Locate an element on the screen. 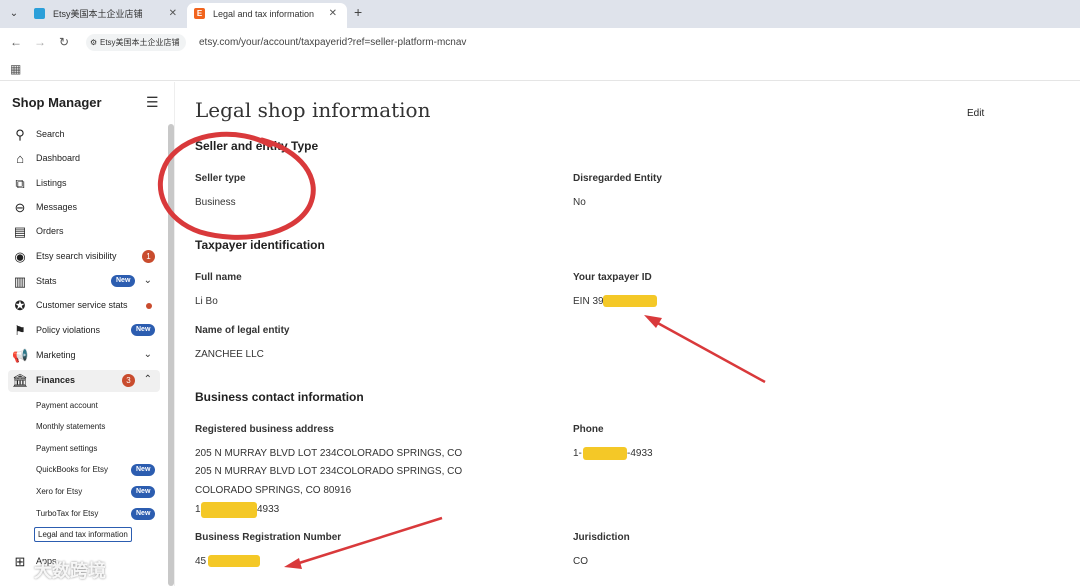 The image size is (1080, 586). sidebar-item-finances: 🏛 Finances 3 ⌃ is located at coordinates (84, 381).